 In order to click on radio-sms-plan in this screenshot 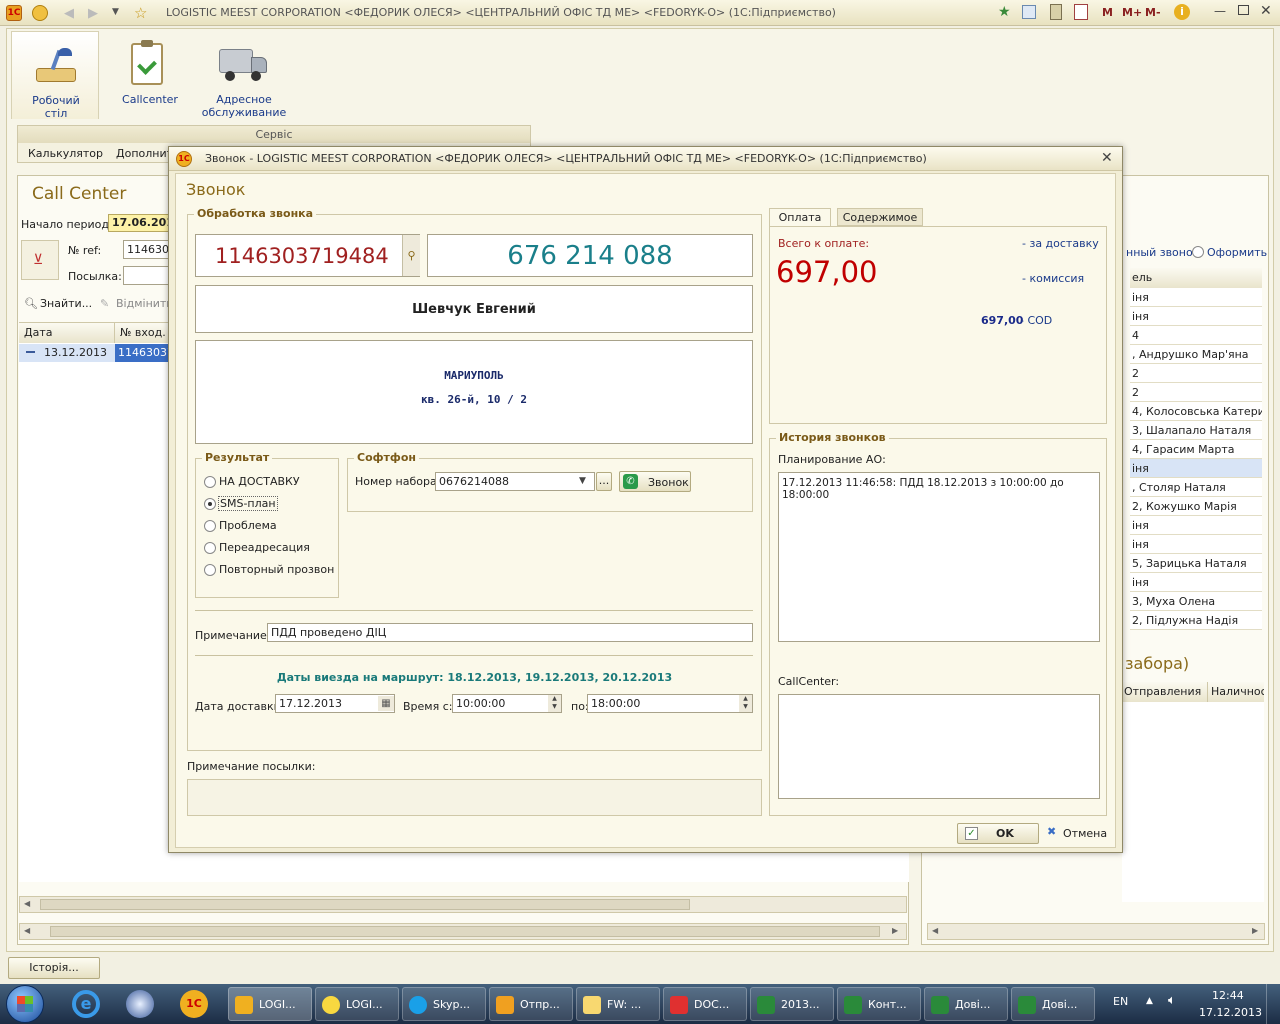, I will do `click(210, 504)`.